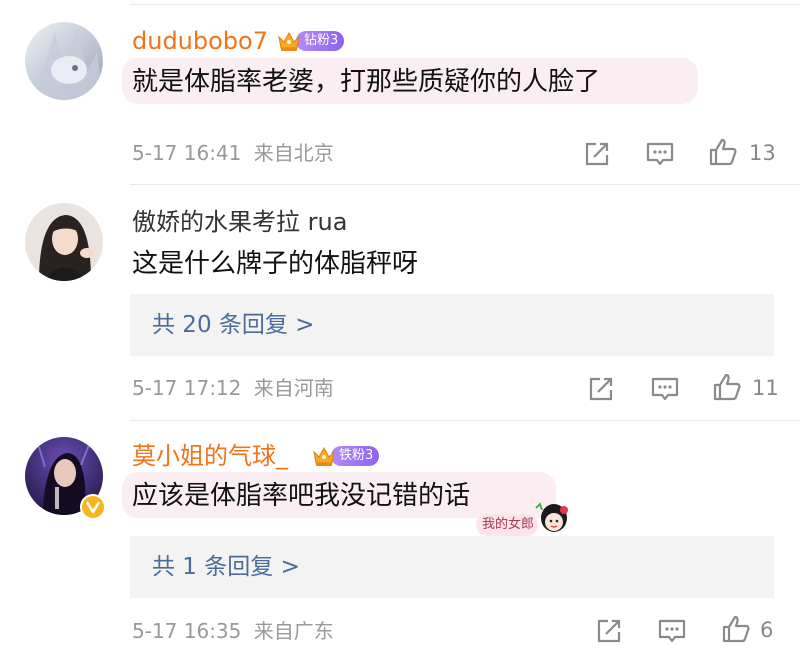 This screenshot has width=800, height=653. Describe the element at coordinates (93, 507) in the screenshot. I see `verified-badge-icon` at that location.